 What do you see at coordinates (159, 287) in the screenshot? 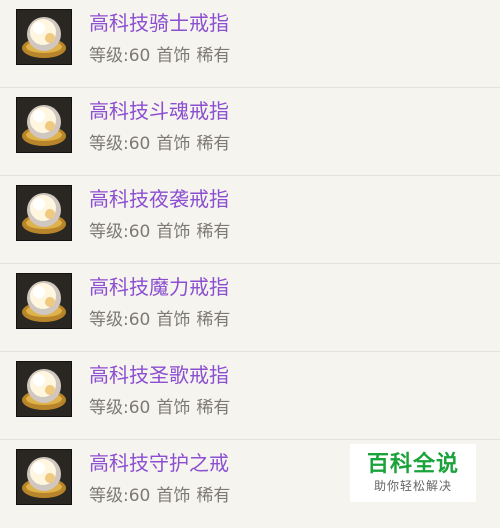
I see `item-name: 高科技魔力戒指` at bounding box center [159, 287].